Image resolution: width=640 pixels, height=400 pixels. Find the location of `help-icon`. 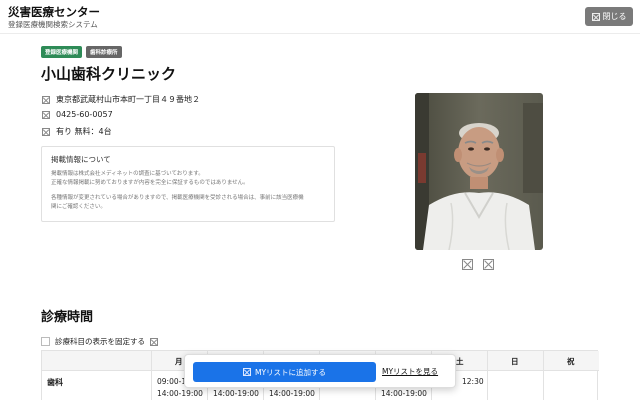

help-icon is located at coordinates (154, 341).